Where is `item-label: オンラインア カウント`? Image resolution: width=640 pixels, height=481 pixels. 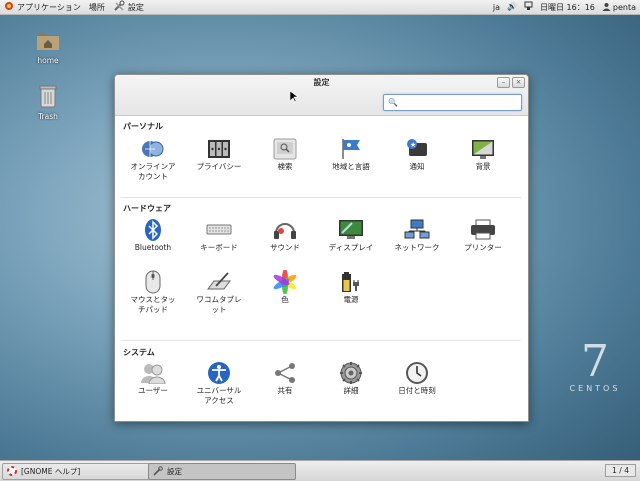 item-label: オンラインア カウント is located at coordinates (153, 171).